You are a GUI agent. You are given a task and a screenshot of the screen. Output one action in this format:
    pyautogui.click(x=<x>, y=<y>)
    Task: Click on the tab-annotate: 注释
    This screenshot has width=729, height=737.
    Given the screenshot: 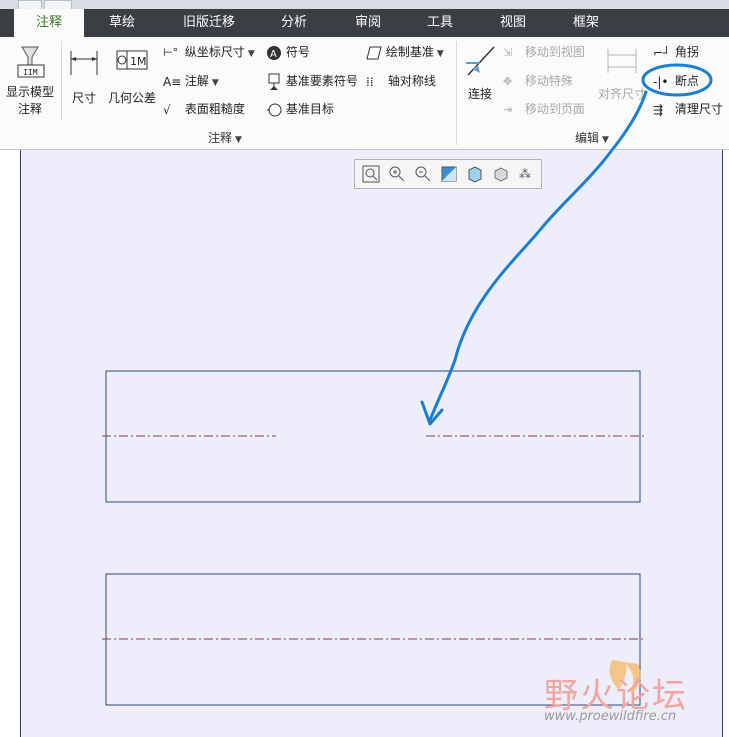 What is the action you would take?
    pyautogui.click(x=49, y=23)
    